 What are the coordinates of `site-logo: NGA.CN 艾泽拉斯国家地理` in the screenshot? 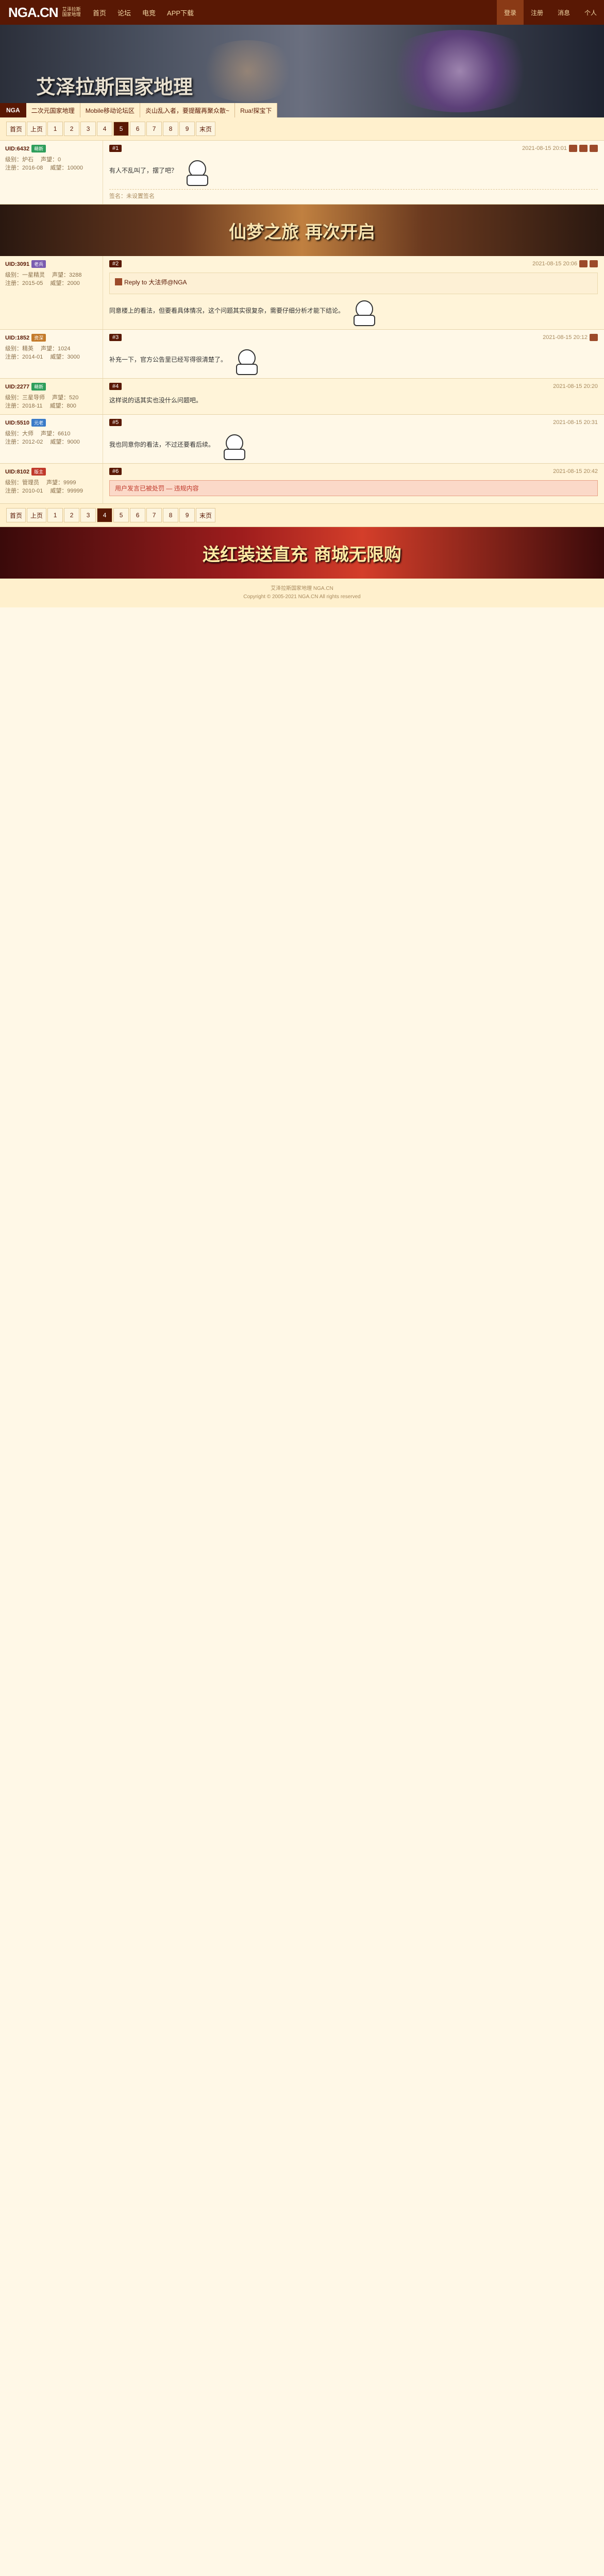 It's located at (46, 13).